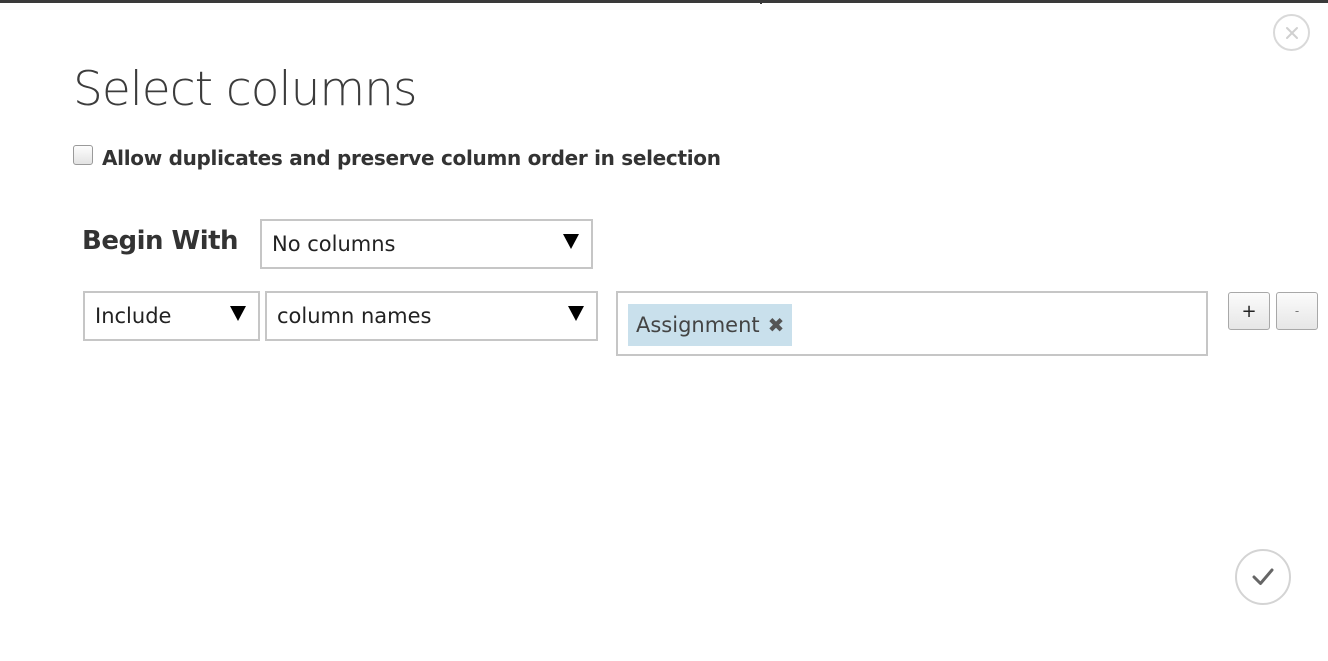 Image resolution: width=1328 pixels, height=661 pixels. I want to click on include-mode-value: Include, so click(133, 316).